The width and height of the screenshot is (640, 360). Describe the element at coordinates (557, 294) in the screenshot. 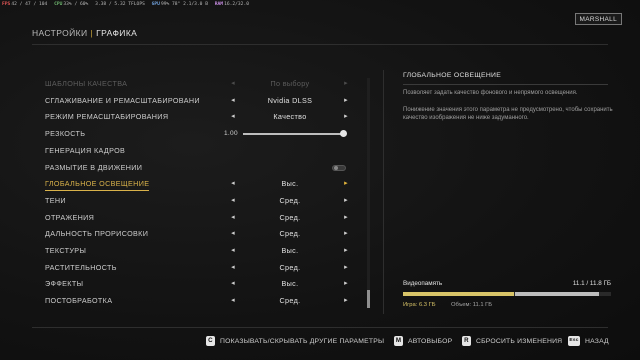

I see `vram-bar-other` at that location.